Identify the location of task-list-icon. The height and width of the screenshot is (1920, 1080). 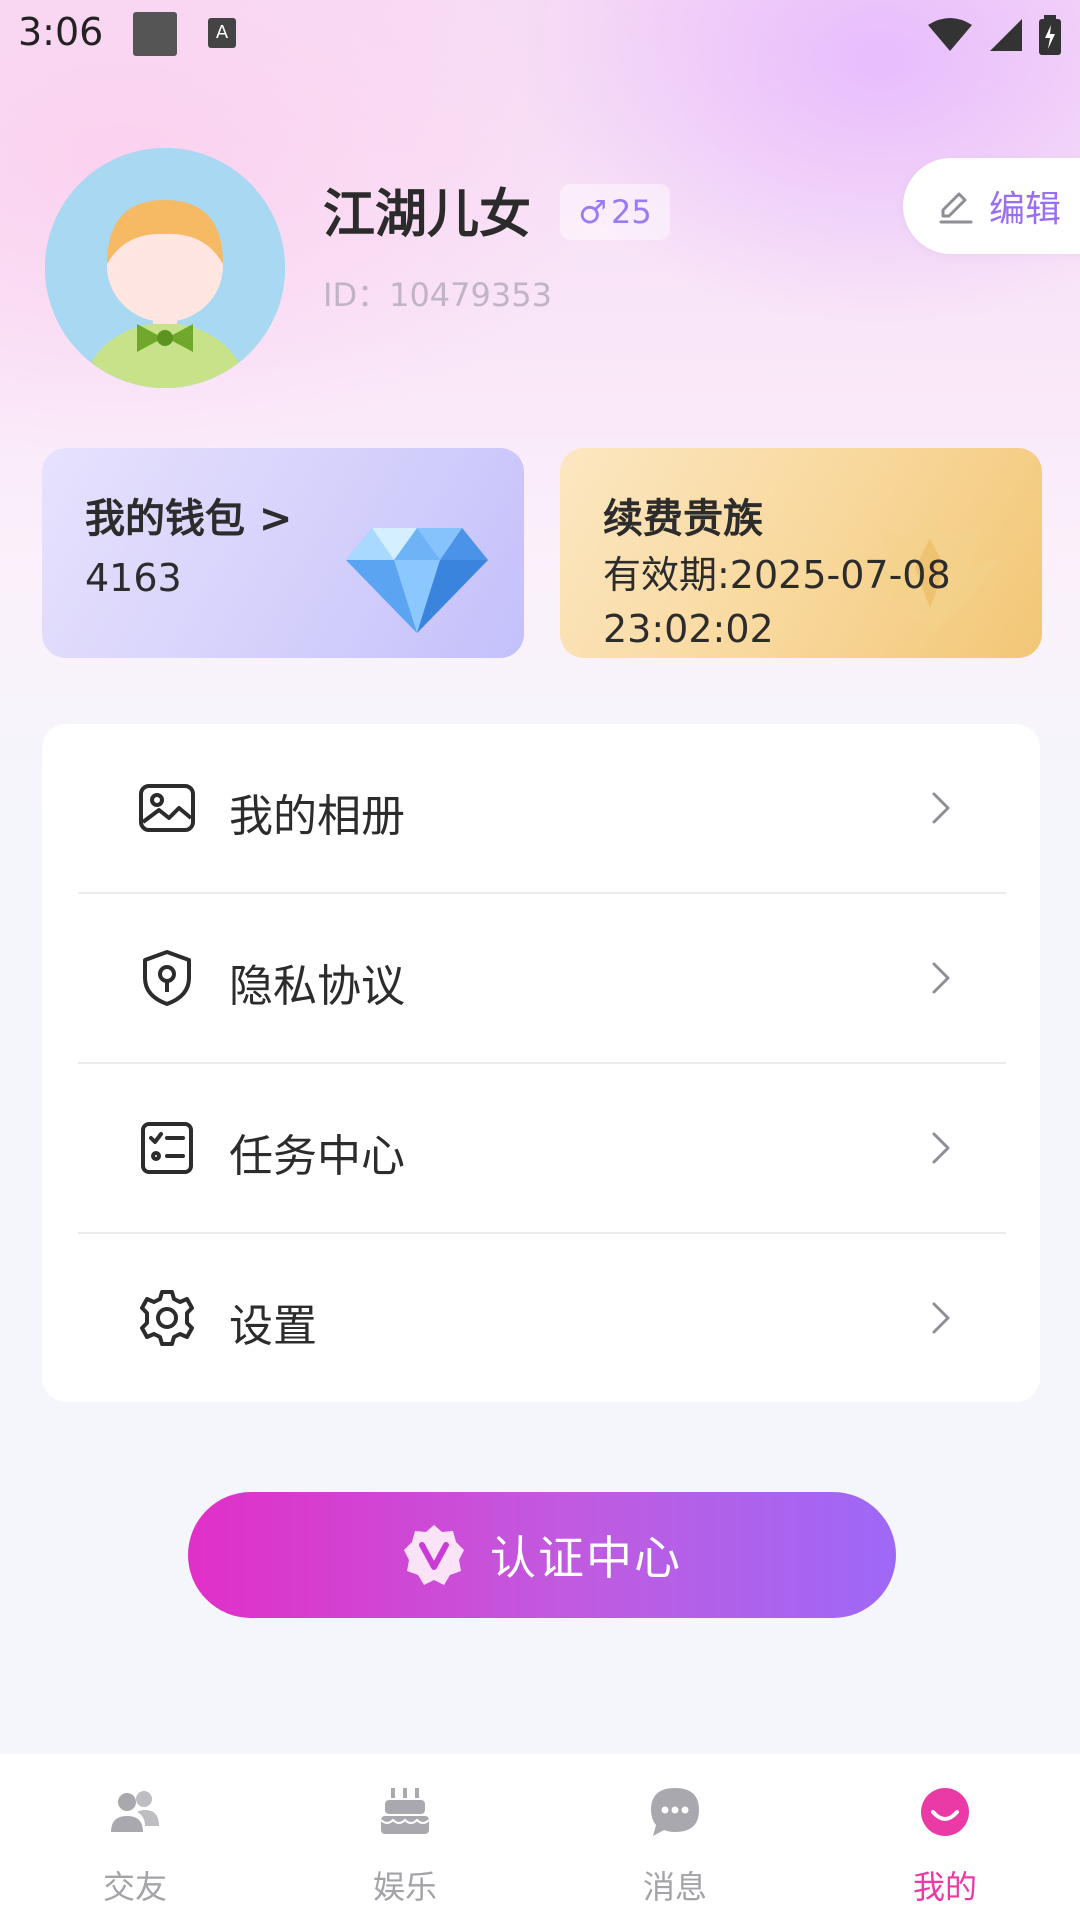
(167, 1148).